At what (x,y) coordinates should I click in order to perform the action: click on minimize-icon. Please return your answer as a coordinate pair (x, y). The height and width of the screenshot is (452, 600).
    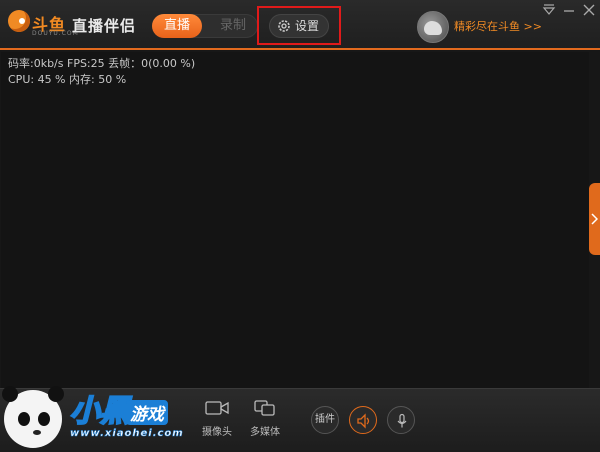
    Looking at the image, I should click on (569, 11).